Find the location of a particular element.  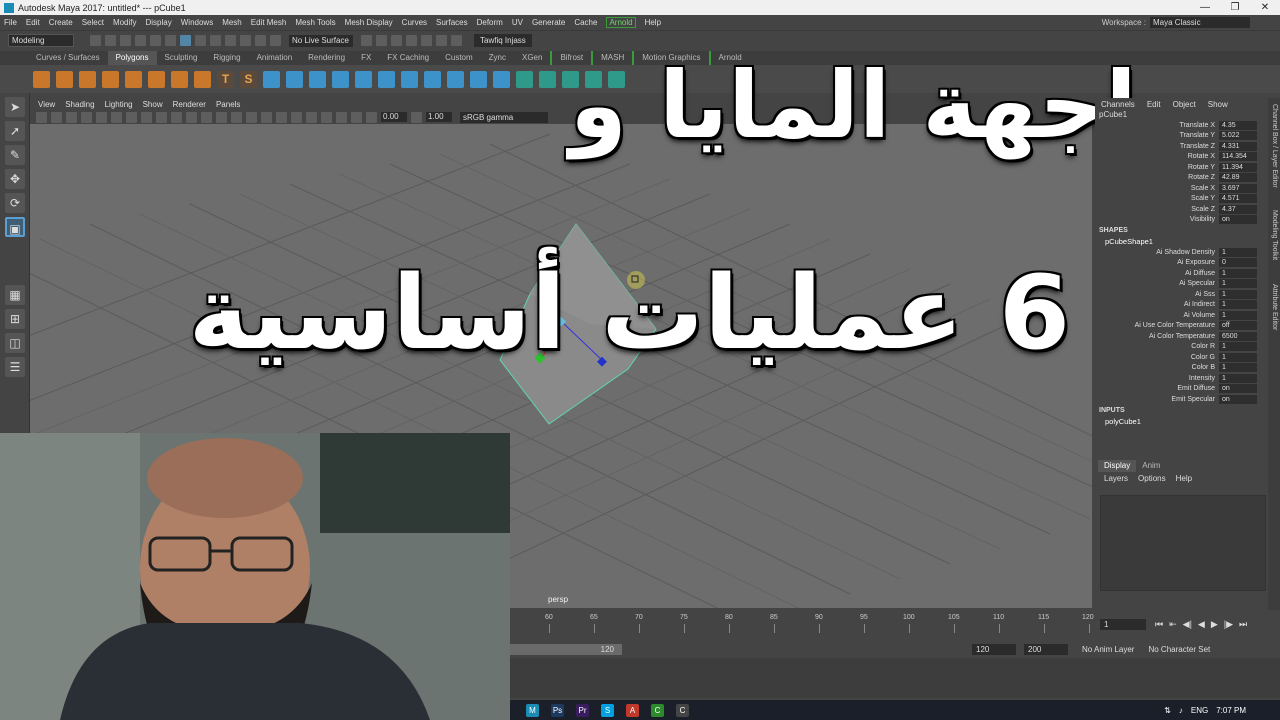

channel-row: Ai Use Color Temperature off is located at coordinates (1181, 326).